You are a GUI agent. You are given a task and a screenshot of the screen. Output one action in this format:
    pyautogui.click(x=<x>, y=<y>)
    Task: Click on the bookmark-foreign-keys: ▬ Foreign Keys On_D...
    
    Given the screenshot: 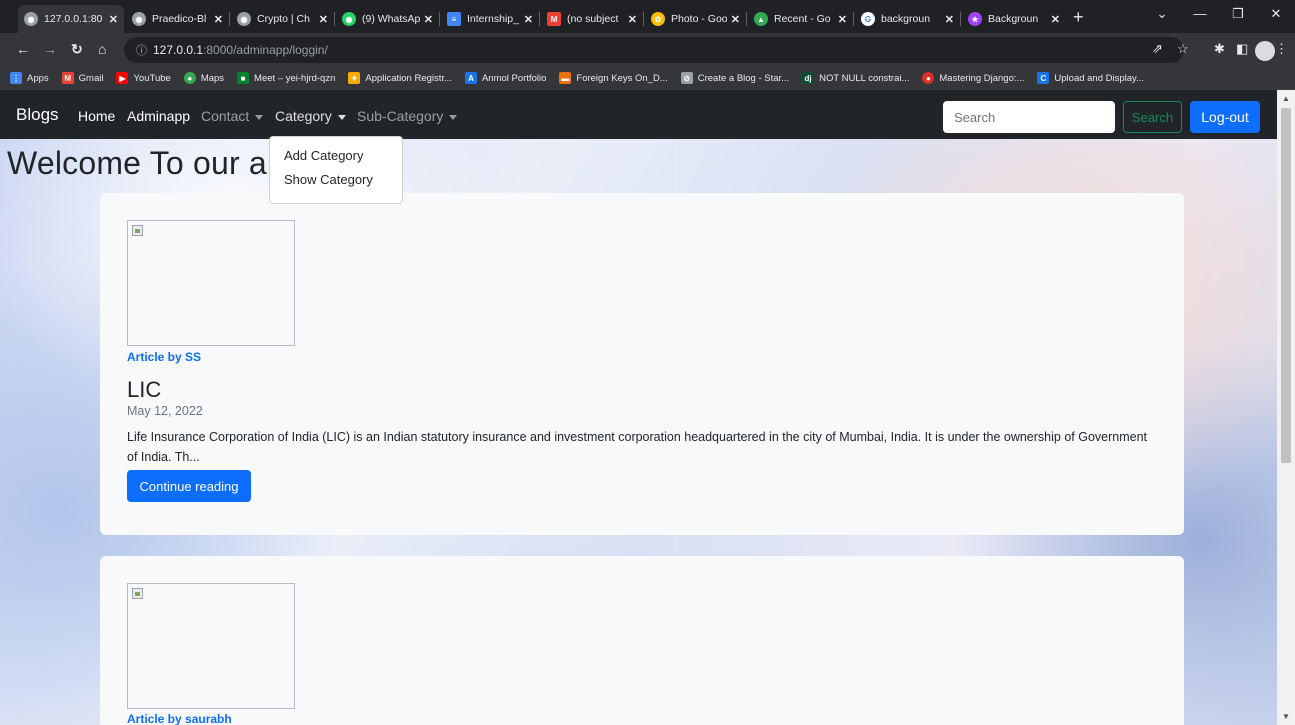 What is the action you would take?
    pyautogui.click(x=613, y=78)
    